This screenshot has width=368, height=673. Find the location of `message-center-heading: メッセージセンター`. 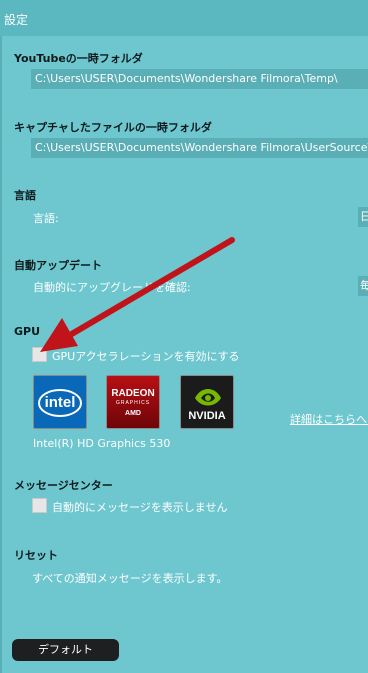

message-center-heading: メッセージセンター is located at coordinates (63, 485).